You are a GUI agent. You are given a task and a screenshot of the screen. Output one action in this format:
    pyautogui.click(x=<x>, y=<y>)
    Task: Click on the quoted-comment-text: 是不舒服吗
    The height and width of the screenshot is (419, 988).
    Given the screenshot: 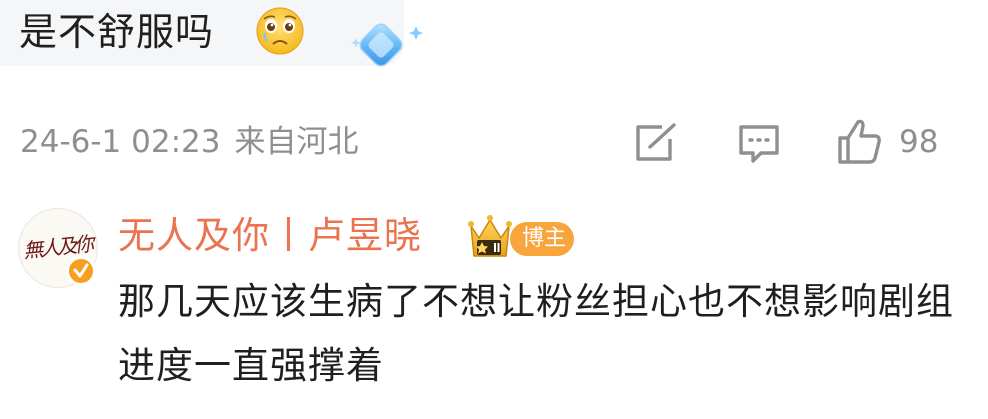 What is the action you would take?
    pyautogui.click(x=117, y=32)
    